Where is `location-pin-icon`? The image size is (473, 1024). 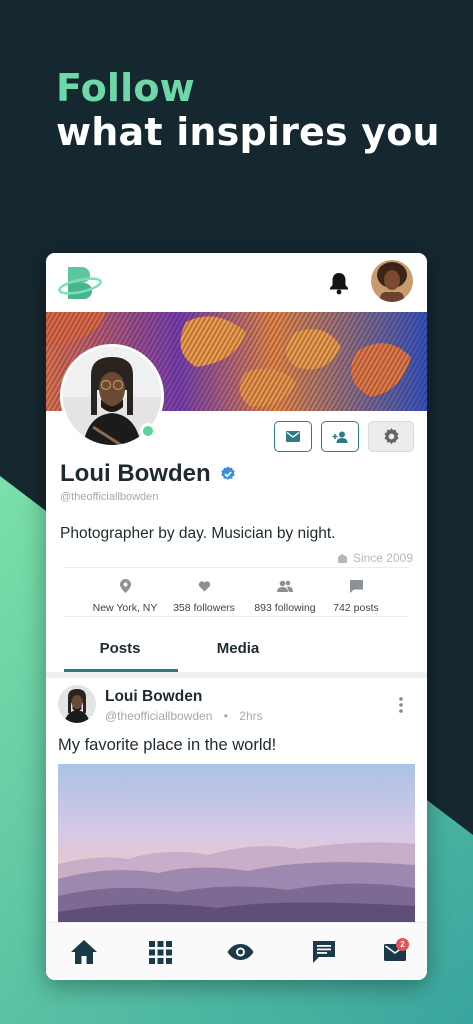 location-pin-icon is located at coordinates (125, 586).